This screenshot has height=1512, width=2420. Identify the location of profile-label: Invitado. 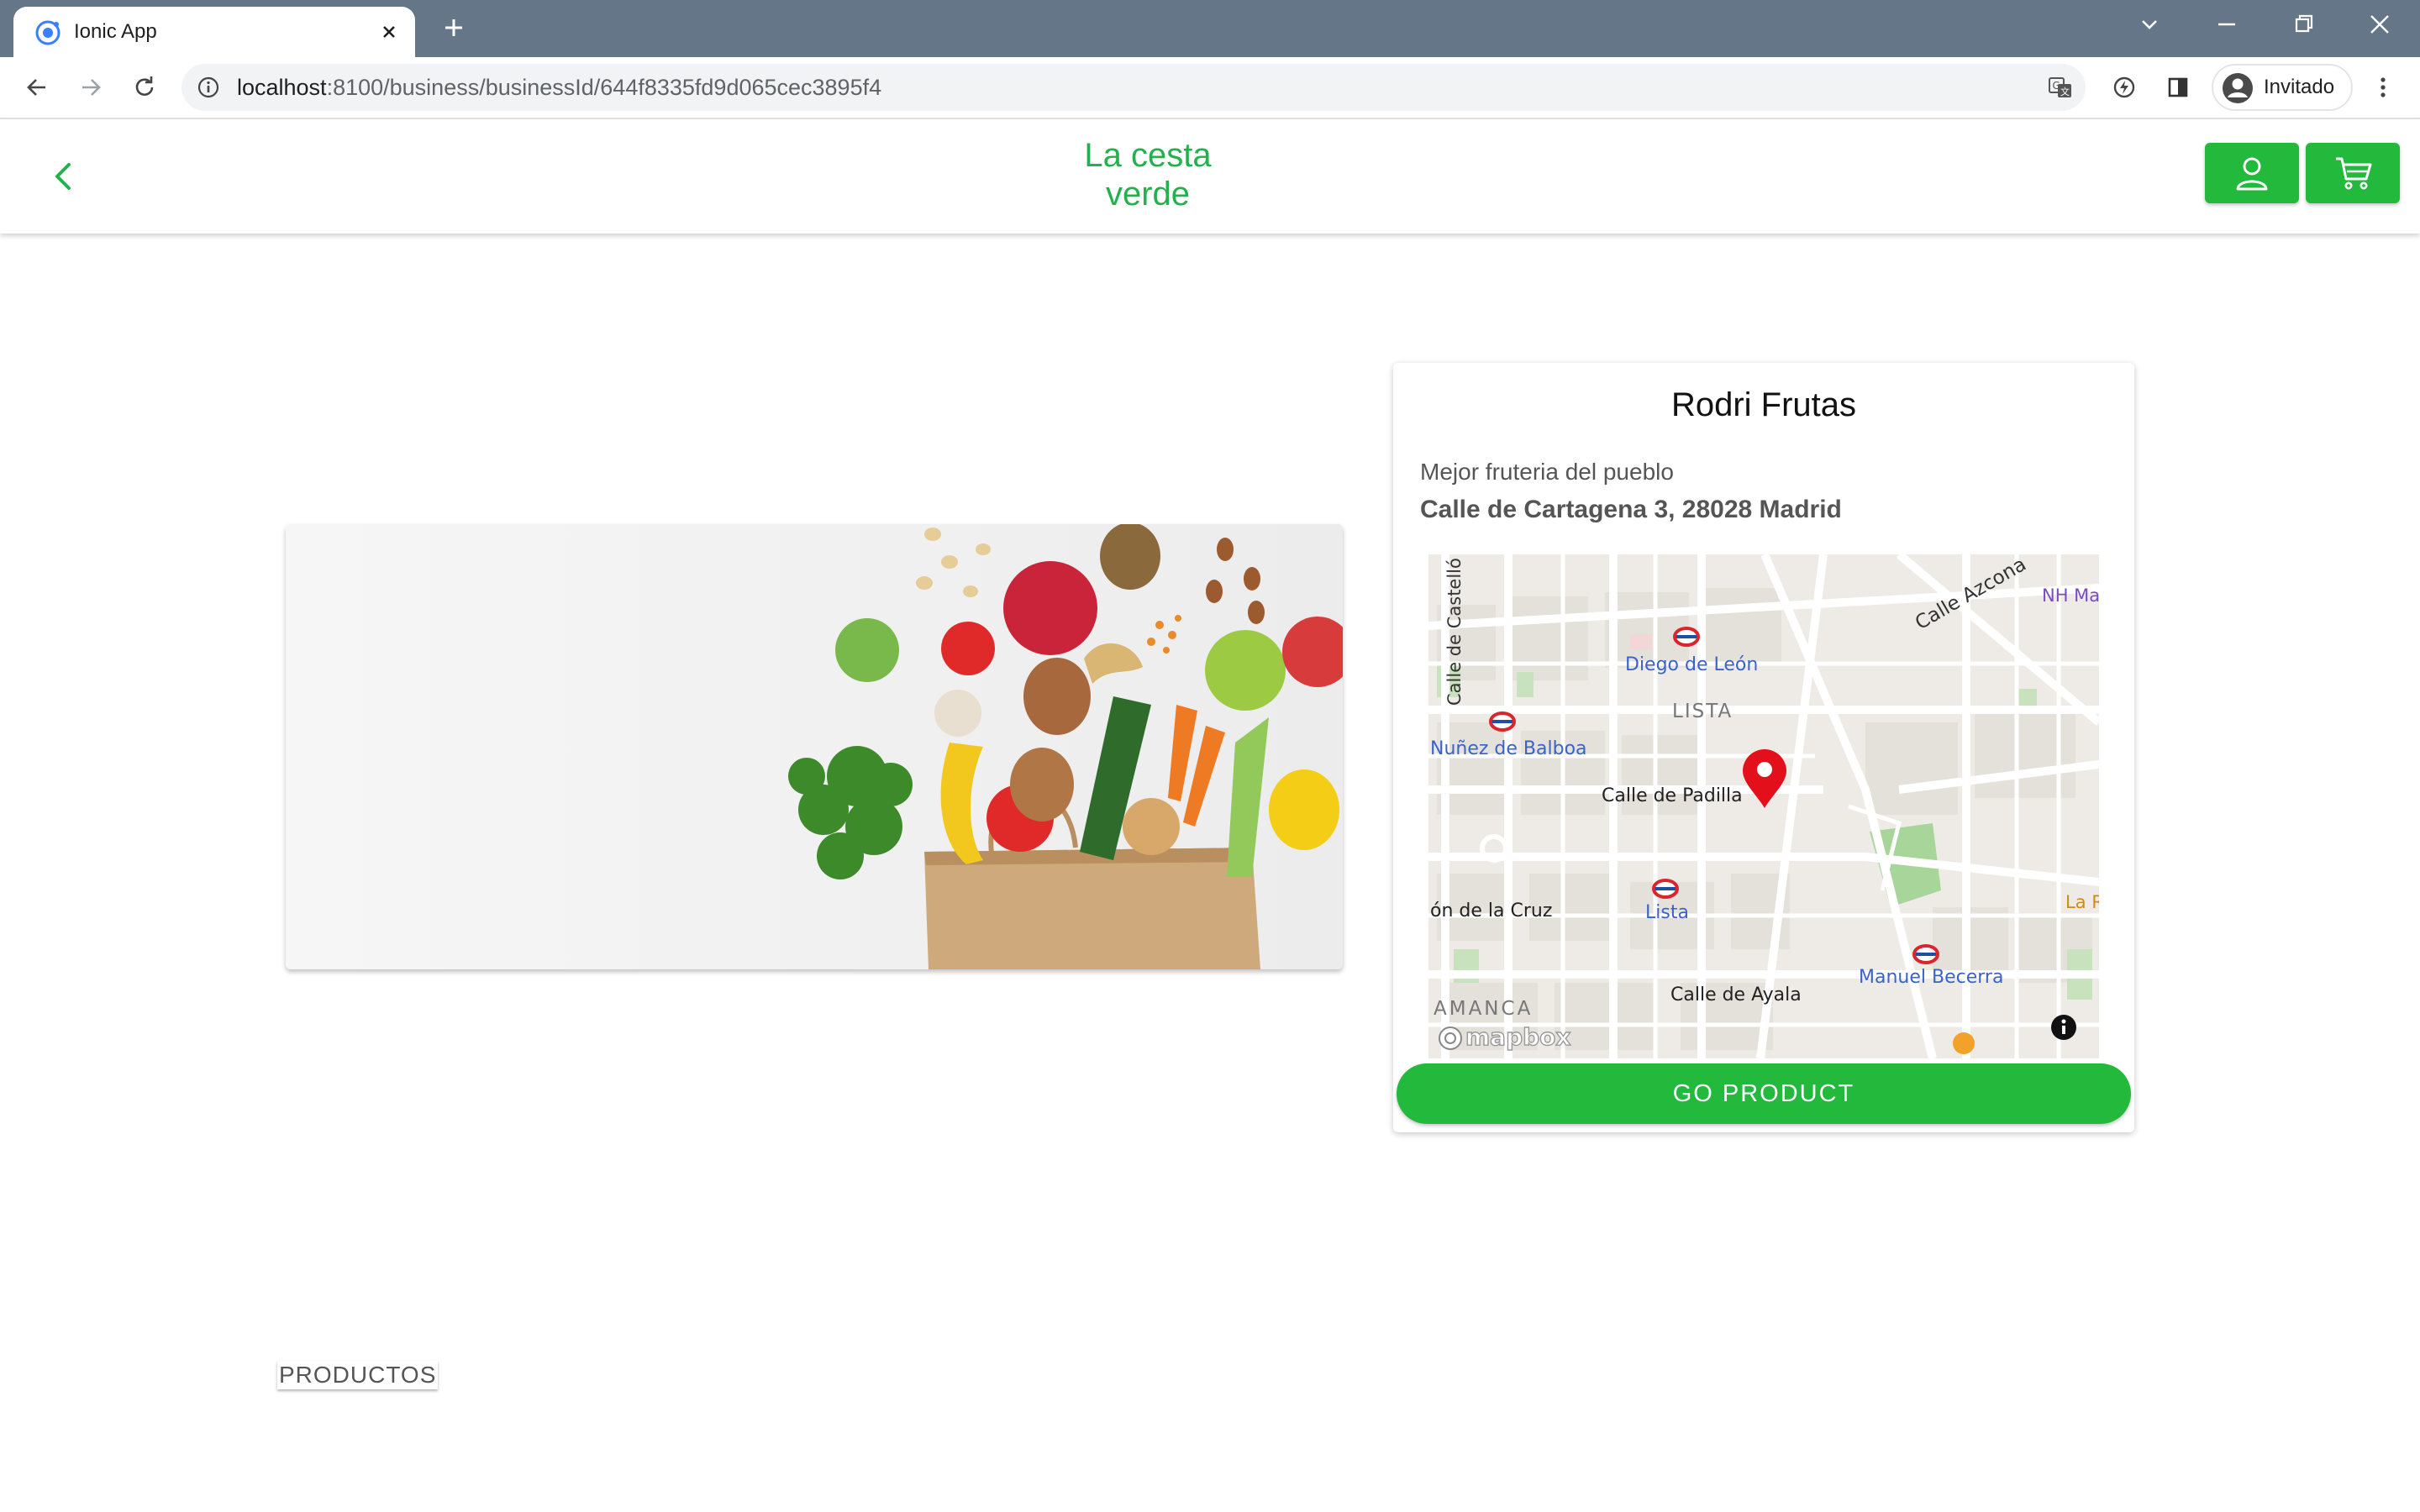
(2299, 87).